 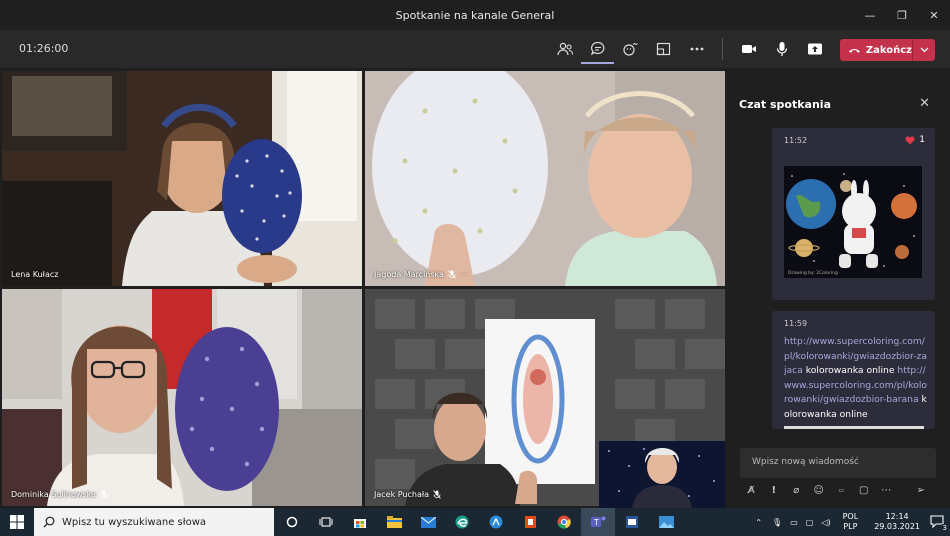 I want to click on volume-icon: ◁), so click(x=825, y=522).